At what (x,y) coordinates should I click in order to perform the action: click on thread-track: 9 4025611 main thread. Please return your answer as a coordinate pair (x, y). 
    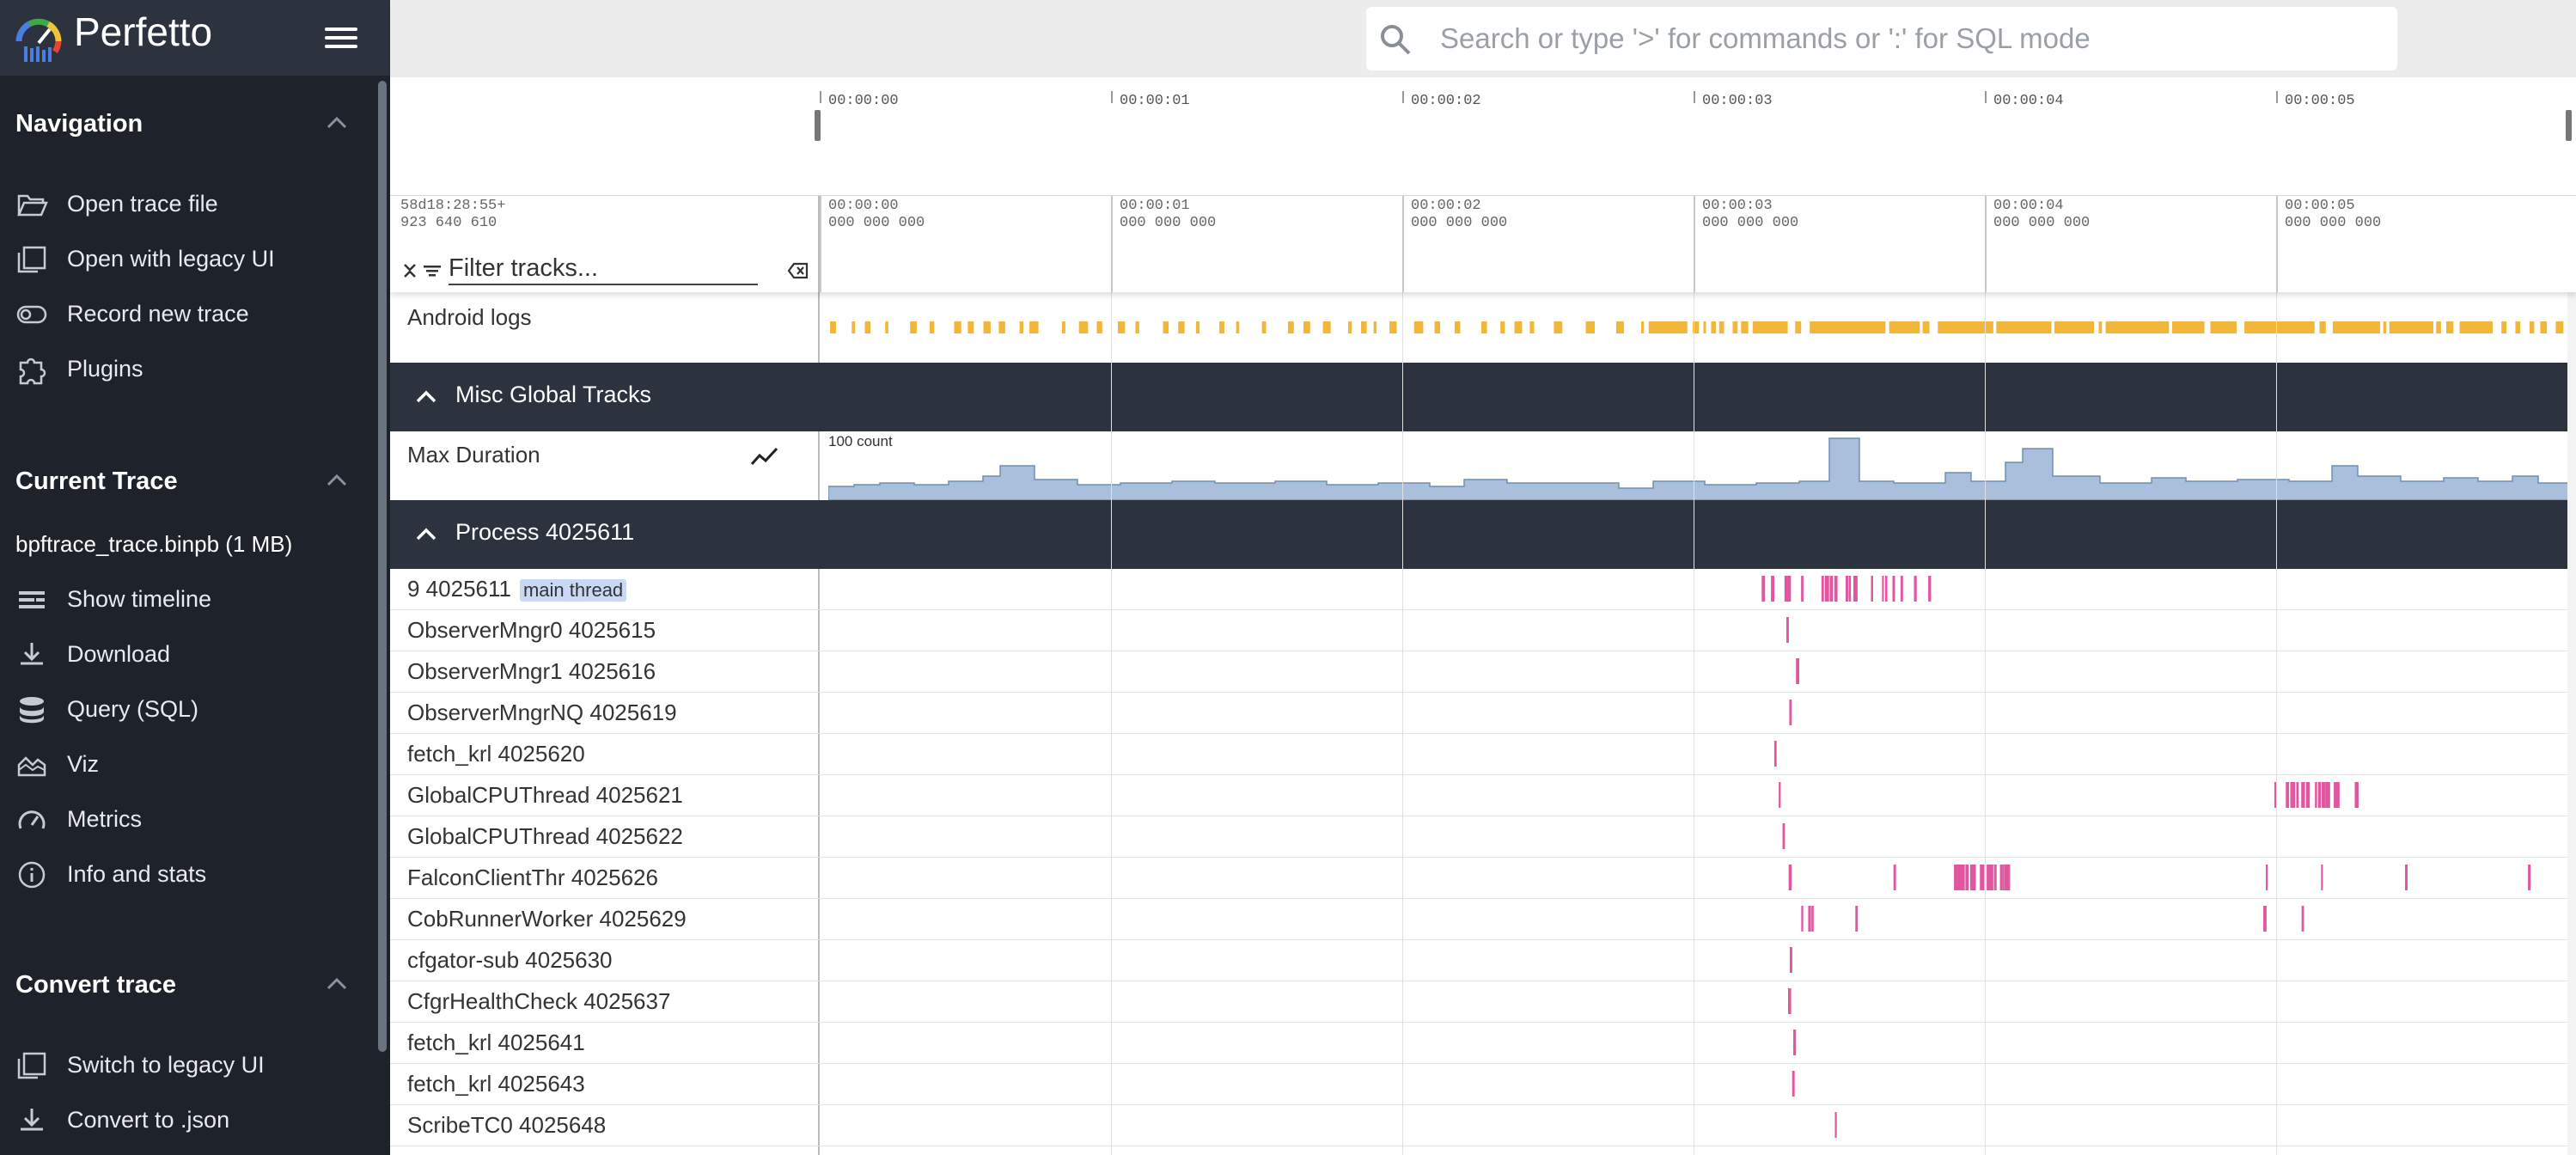
    Looking at the image, I should click on (1480, 589).